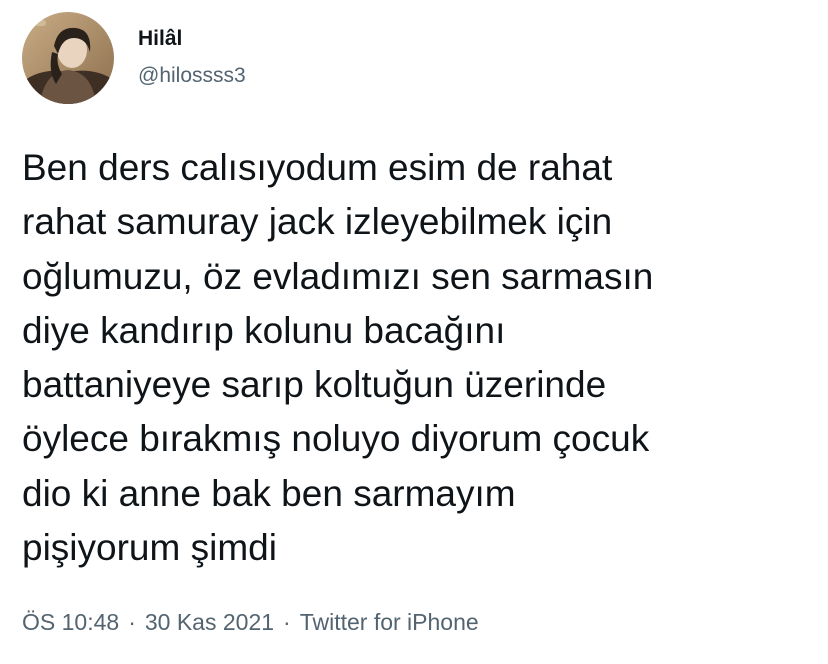 The image size is (828, 664). What do you see at coordinates (269, 493) in the screenshot?
I see `tweet-text-line: dio ki anne bak ben sarmayım` at bounding box center [269, 493].